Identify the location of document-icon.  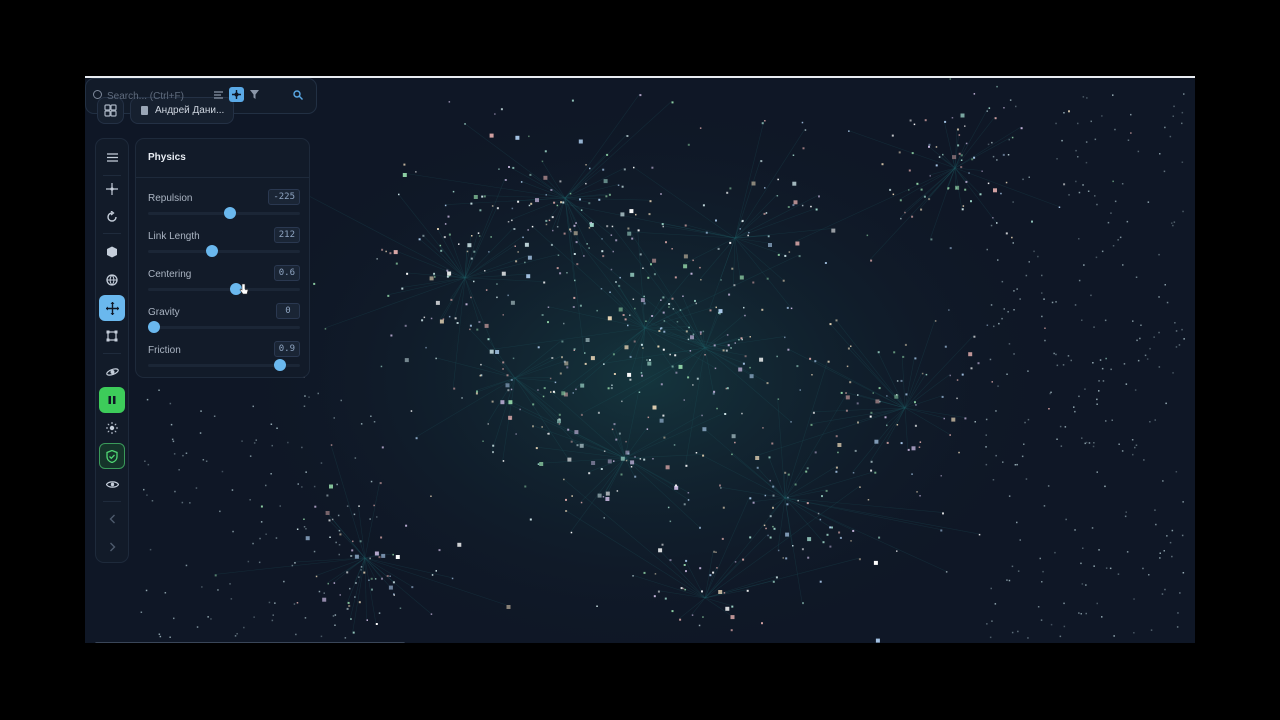
(144, 110).